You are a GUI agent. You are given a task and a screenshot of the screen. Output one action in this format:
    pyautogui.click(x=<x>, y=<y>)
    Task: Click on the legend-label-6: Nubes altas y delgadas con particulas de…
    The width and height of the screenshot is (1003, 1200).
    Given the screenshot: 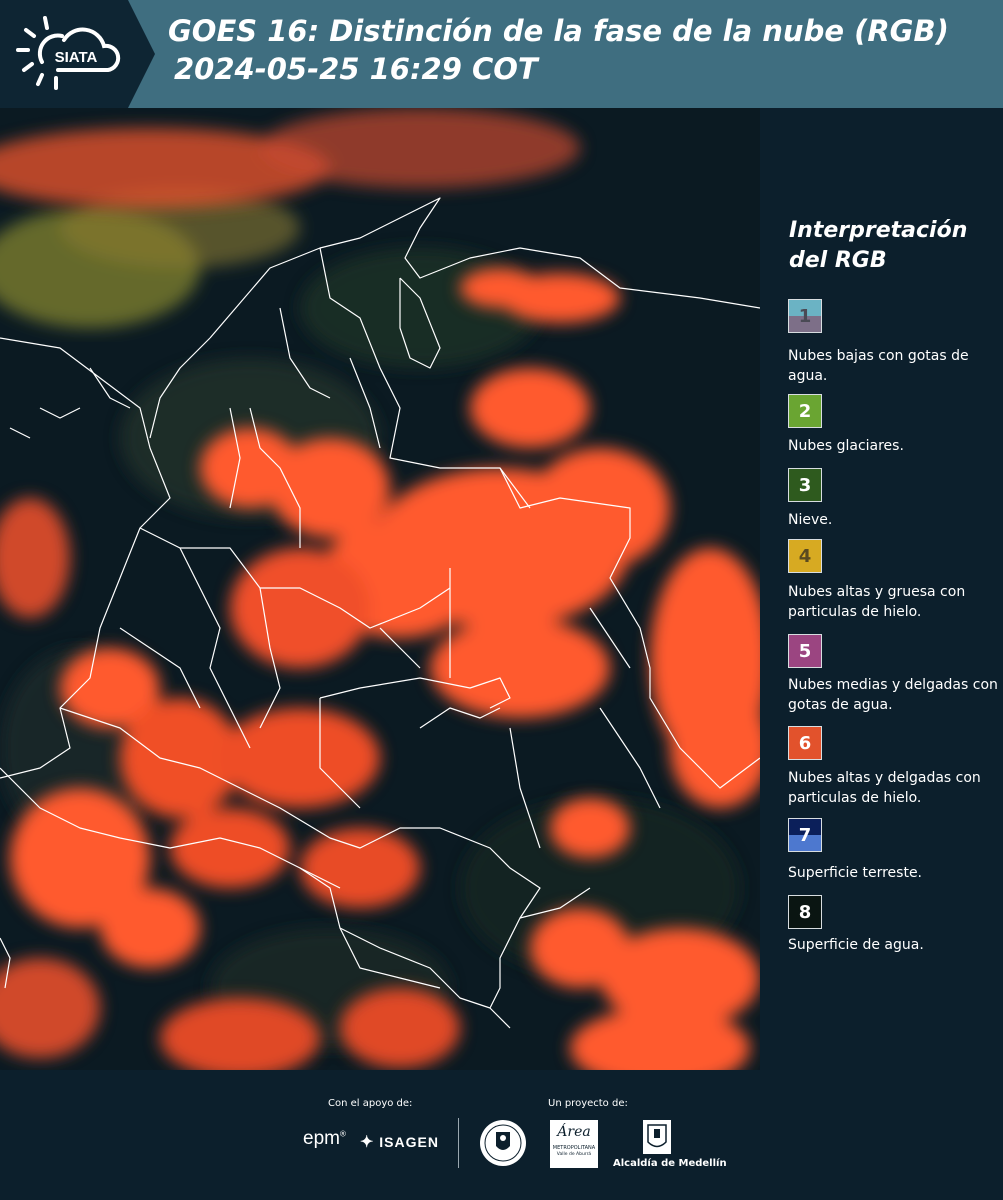 What is the action you would take?
    pyautogui.click(x=884, y=788)
    